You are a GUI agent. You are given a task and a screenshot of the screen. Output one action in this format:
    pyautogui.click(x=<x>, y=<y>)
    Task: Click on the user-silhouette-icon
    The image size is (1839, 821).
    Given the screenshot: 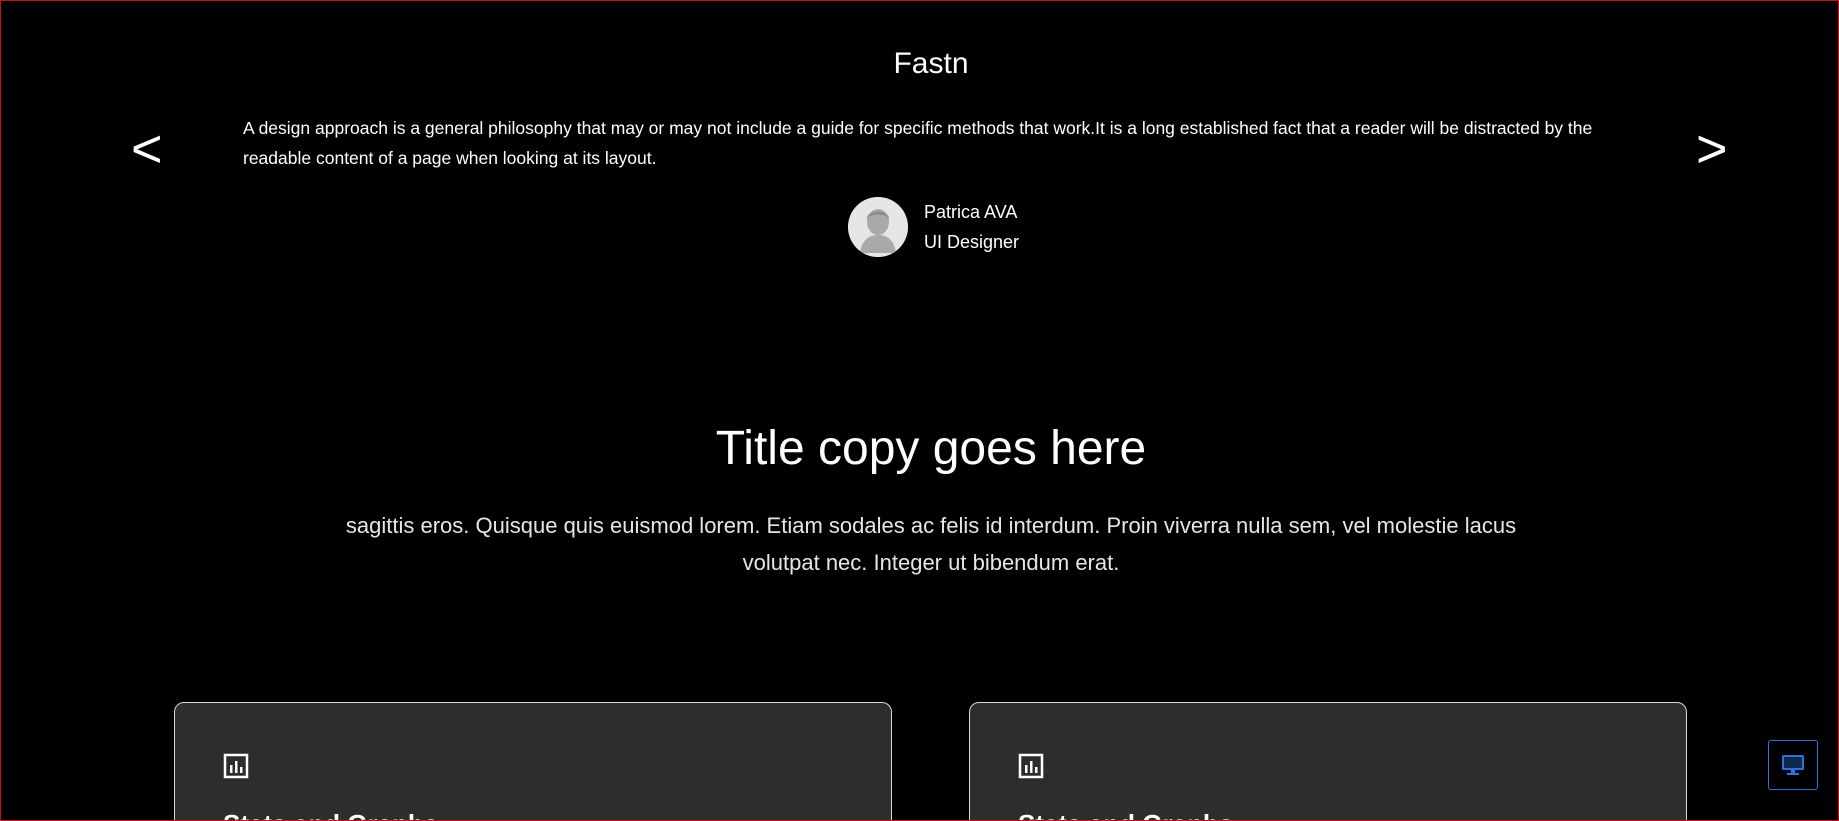 What is the action you would take?
    pyautogui.click(x=878, y=227)
    